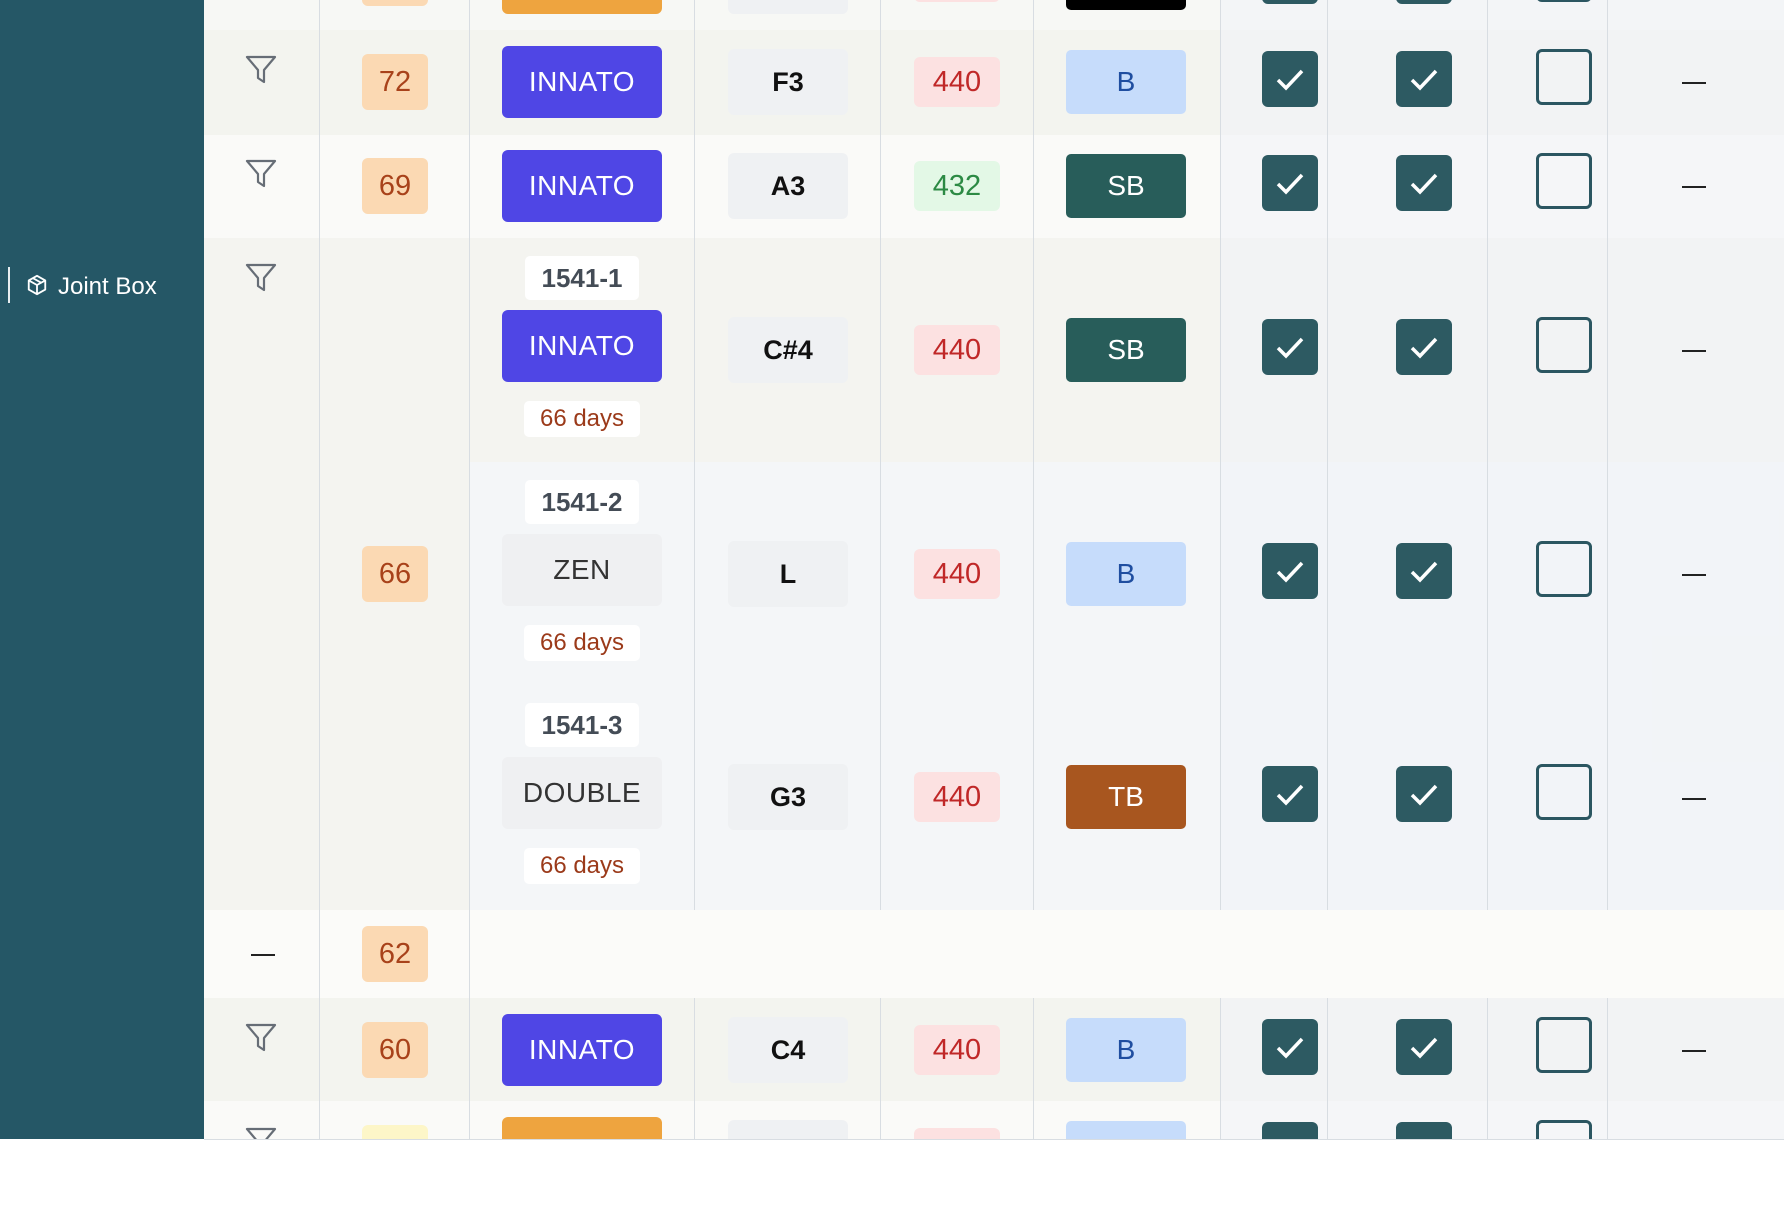 This screenshot has width=1784, height=1210. What do you see at coordinates (788, 82) in the screenshot?
I see `note-chip: F3` at bounding box center [788, 82].